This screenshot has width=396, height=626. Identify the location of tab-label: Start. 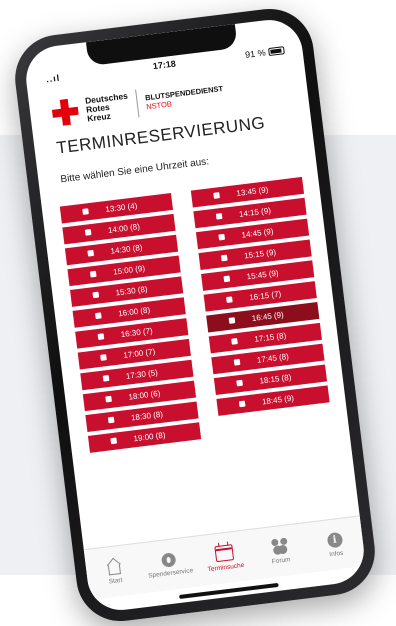
(115, 581).